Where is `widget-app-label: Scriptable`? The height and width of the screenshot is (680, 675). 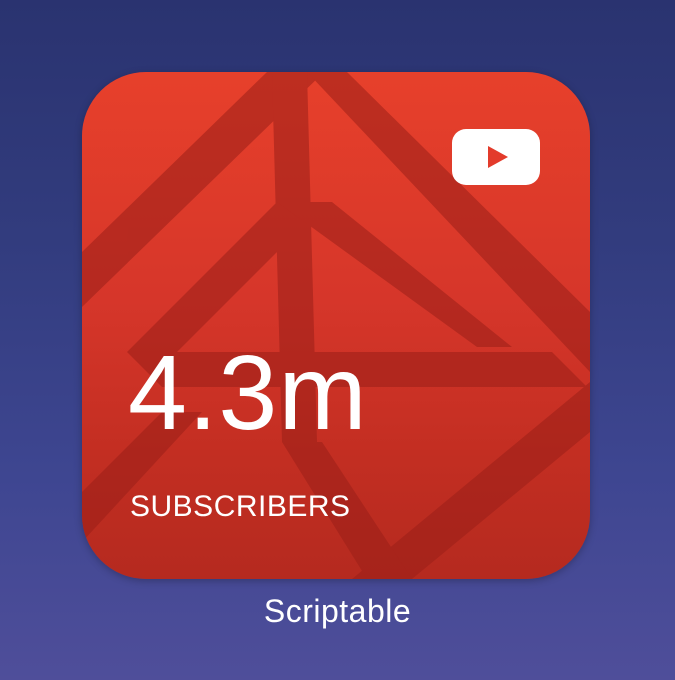 widget-app-label: Scriptable is located at coordinates (337, 611).